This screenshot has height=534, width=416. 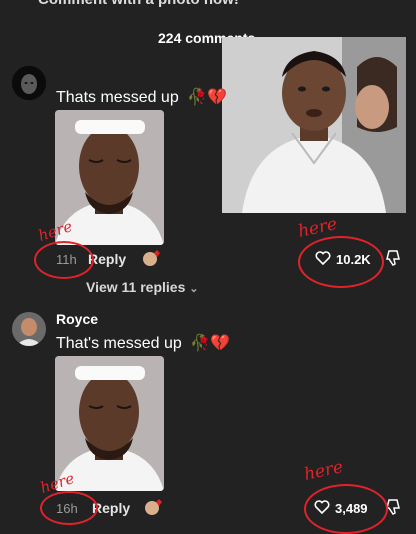 What do you see at coordinates (117, 97) in the screenshot?
I see `comment-body: Thats messed up` at bounding box center [117, 97].